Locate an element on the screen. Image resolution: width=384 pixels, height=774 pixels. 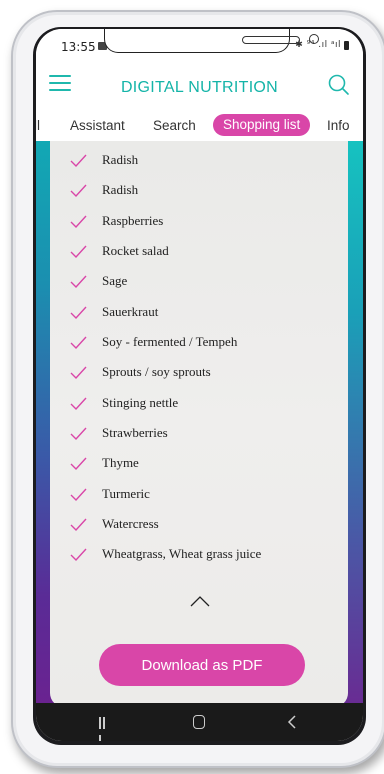
download-pdf-button: Download as PDF is located at coordinates (202, 665).